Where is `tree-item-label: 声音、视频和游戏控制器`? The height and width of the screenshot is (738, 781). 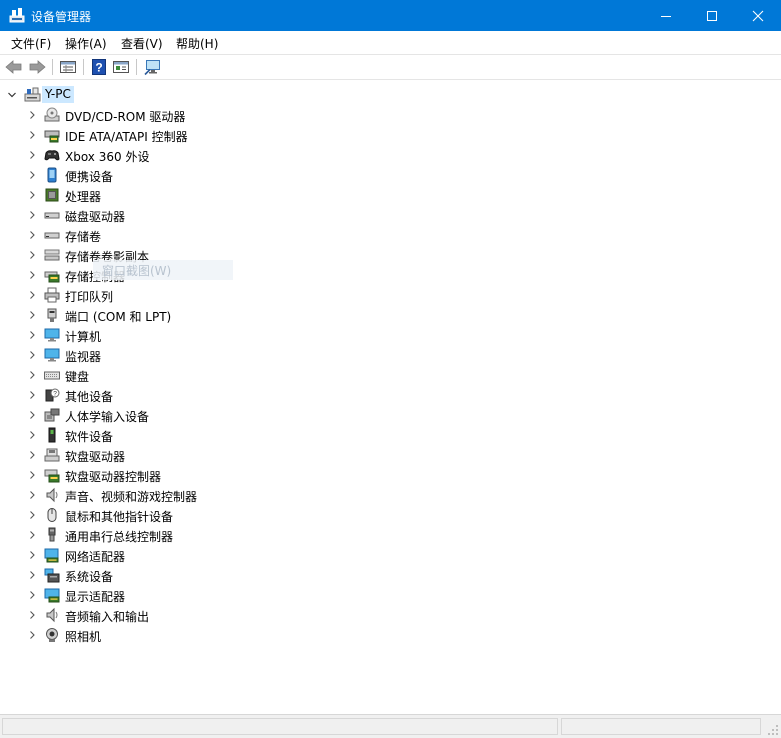
tree-item-label: 声音、视频和游戏控制器 is located at coordinates (131, 496).